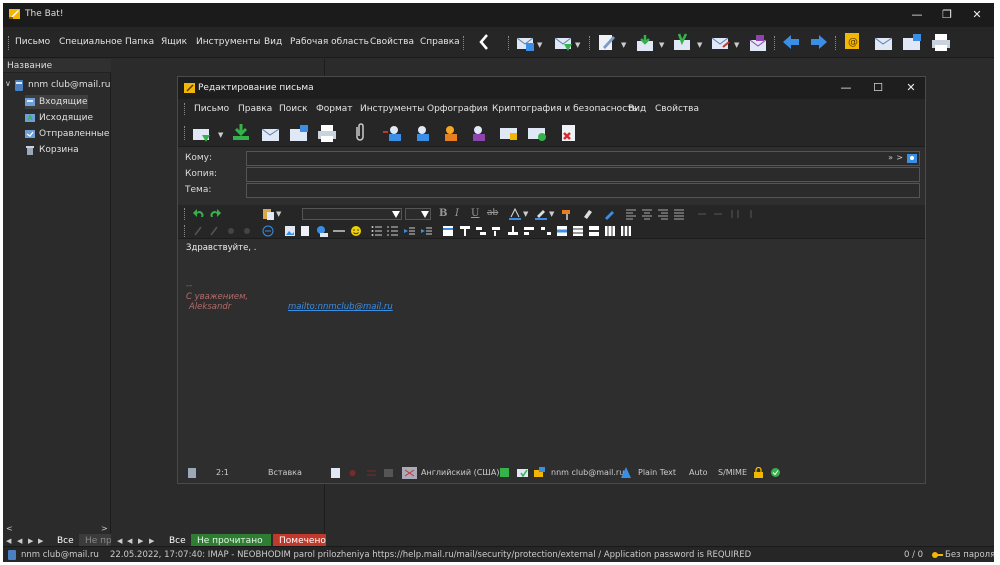  Describe the element at coordinates (578, 45) in the screenshot. I see `send-mail-dropdown-icon: ▼` at that location.